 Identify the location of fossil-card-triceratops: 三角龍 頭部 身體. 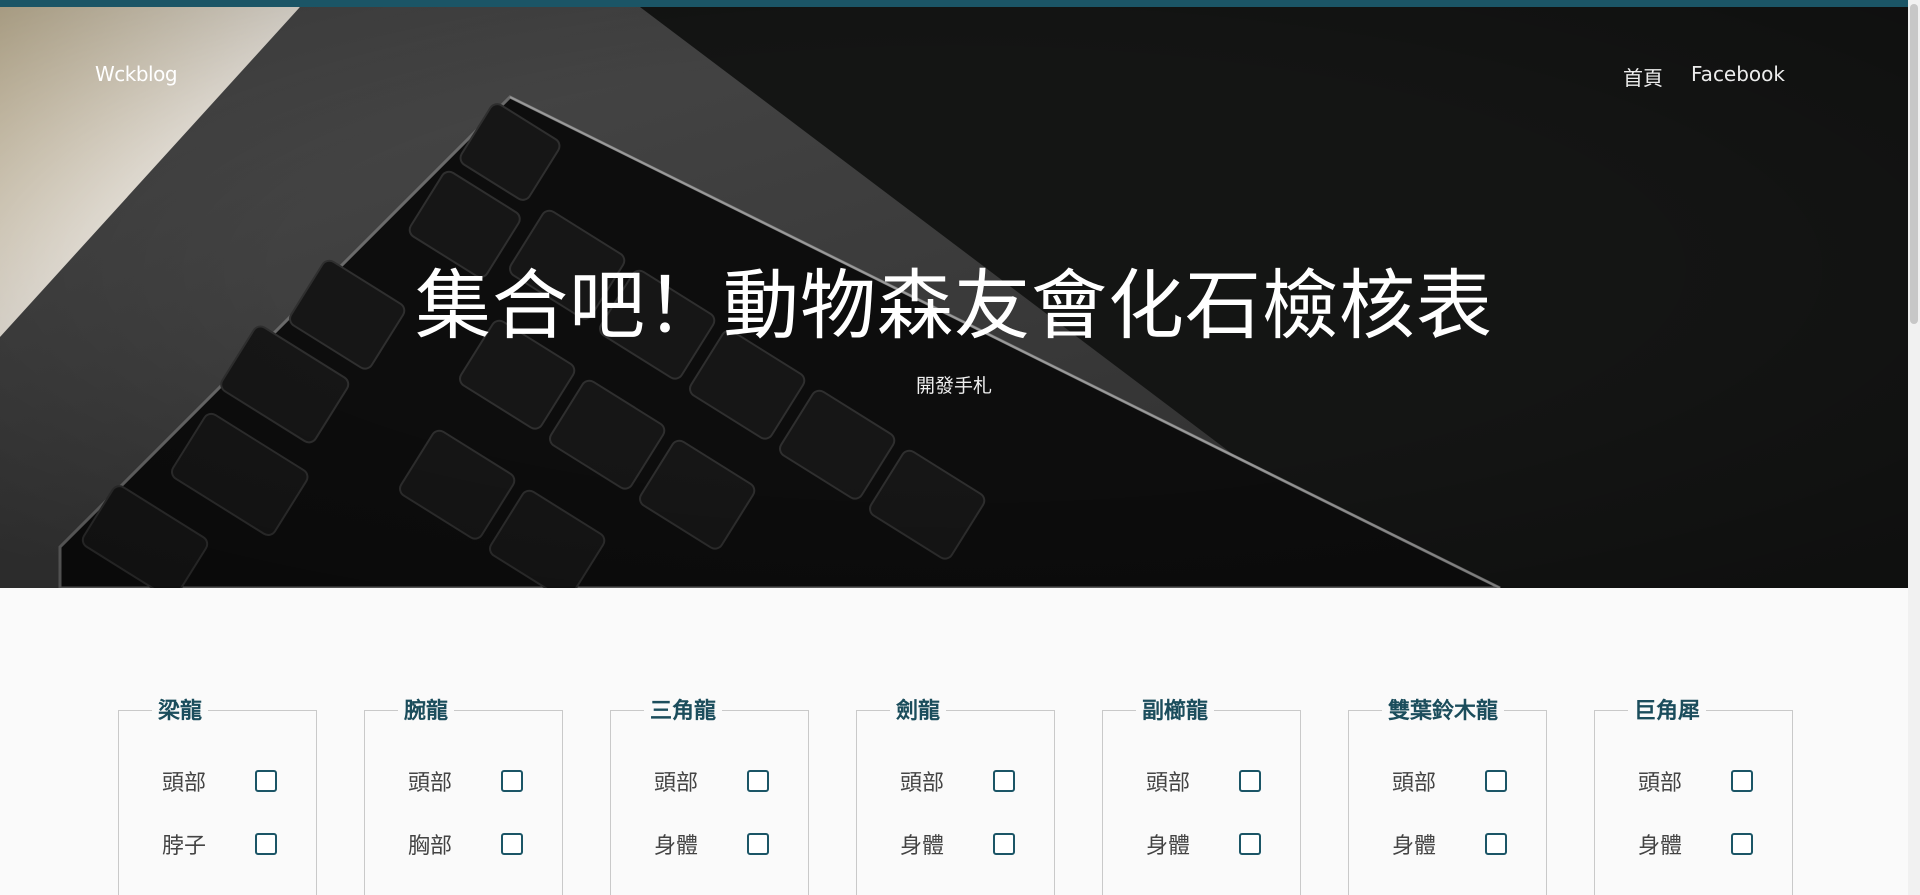
(709, 794).